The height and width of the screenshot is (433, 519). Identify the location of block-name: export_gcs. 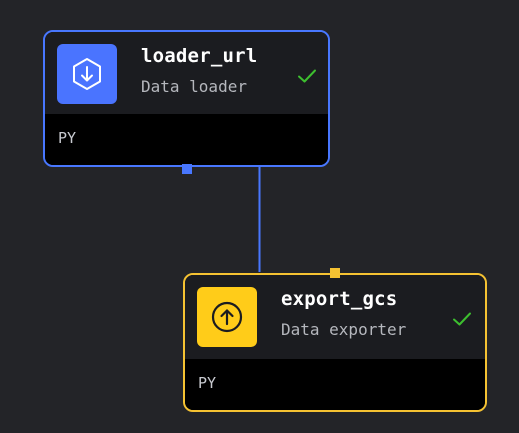
(339, 299).